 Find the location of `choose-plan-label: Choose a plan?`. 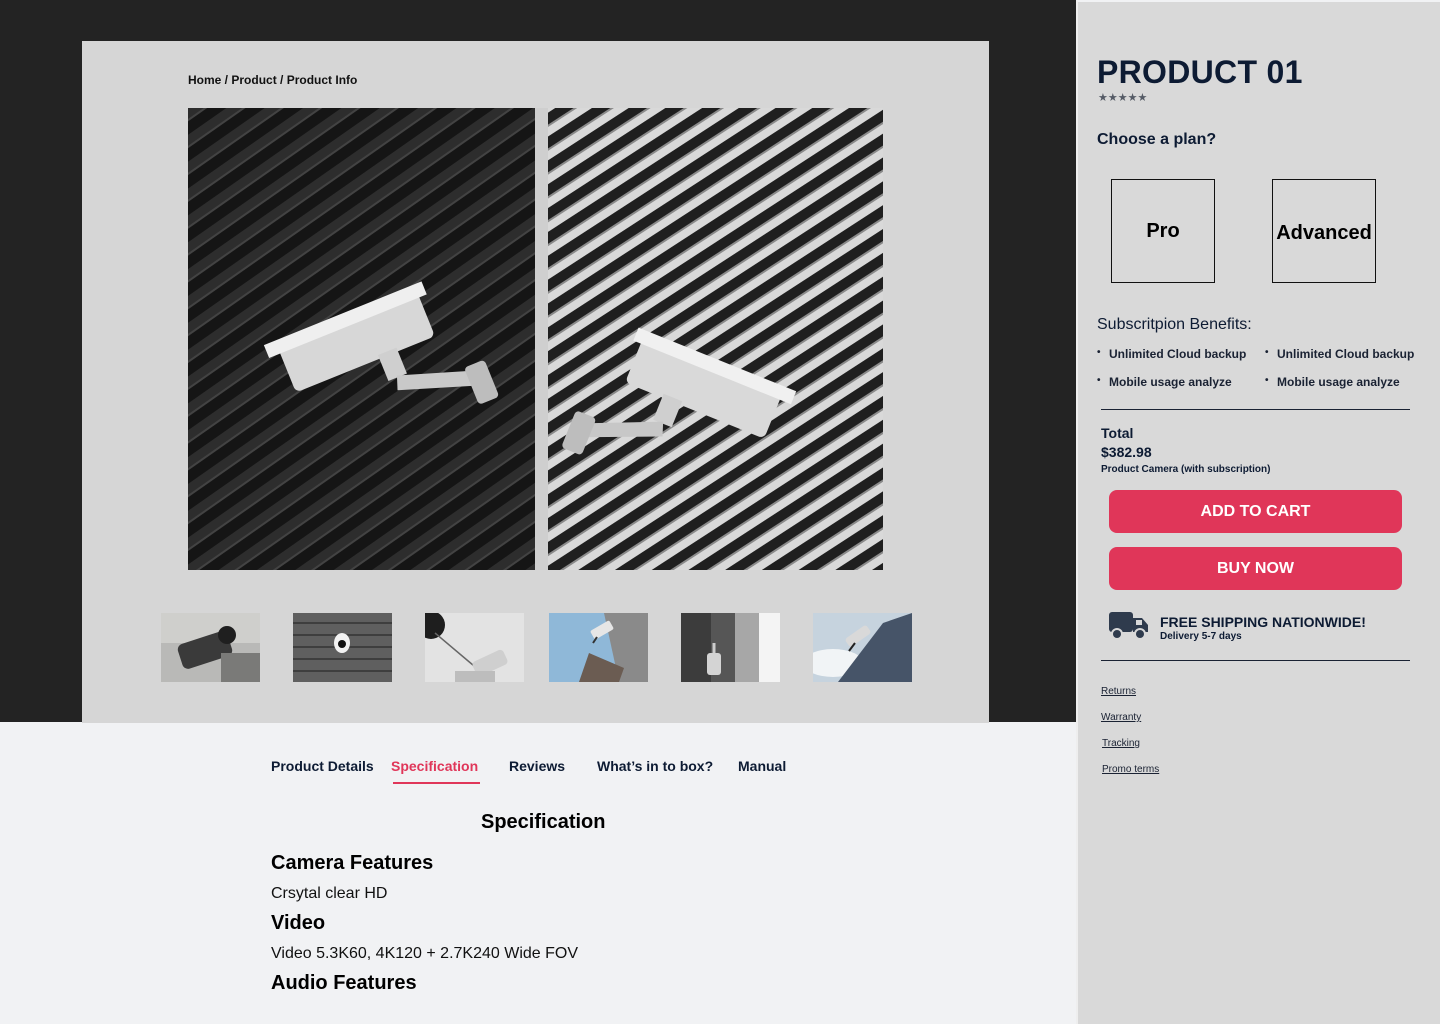

choose-plan-label: Choose a plan? is located at coordinates (1157, 139).